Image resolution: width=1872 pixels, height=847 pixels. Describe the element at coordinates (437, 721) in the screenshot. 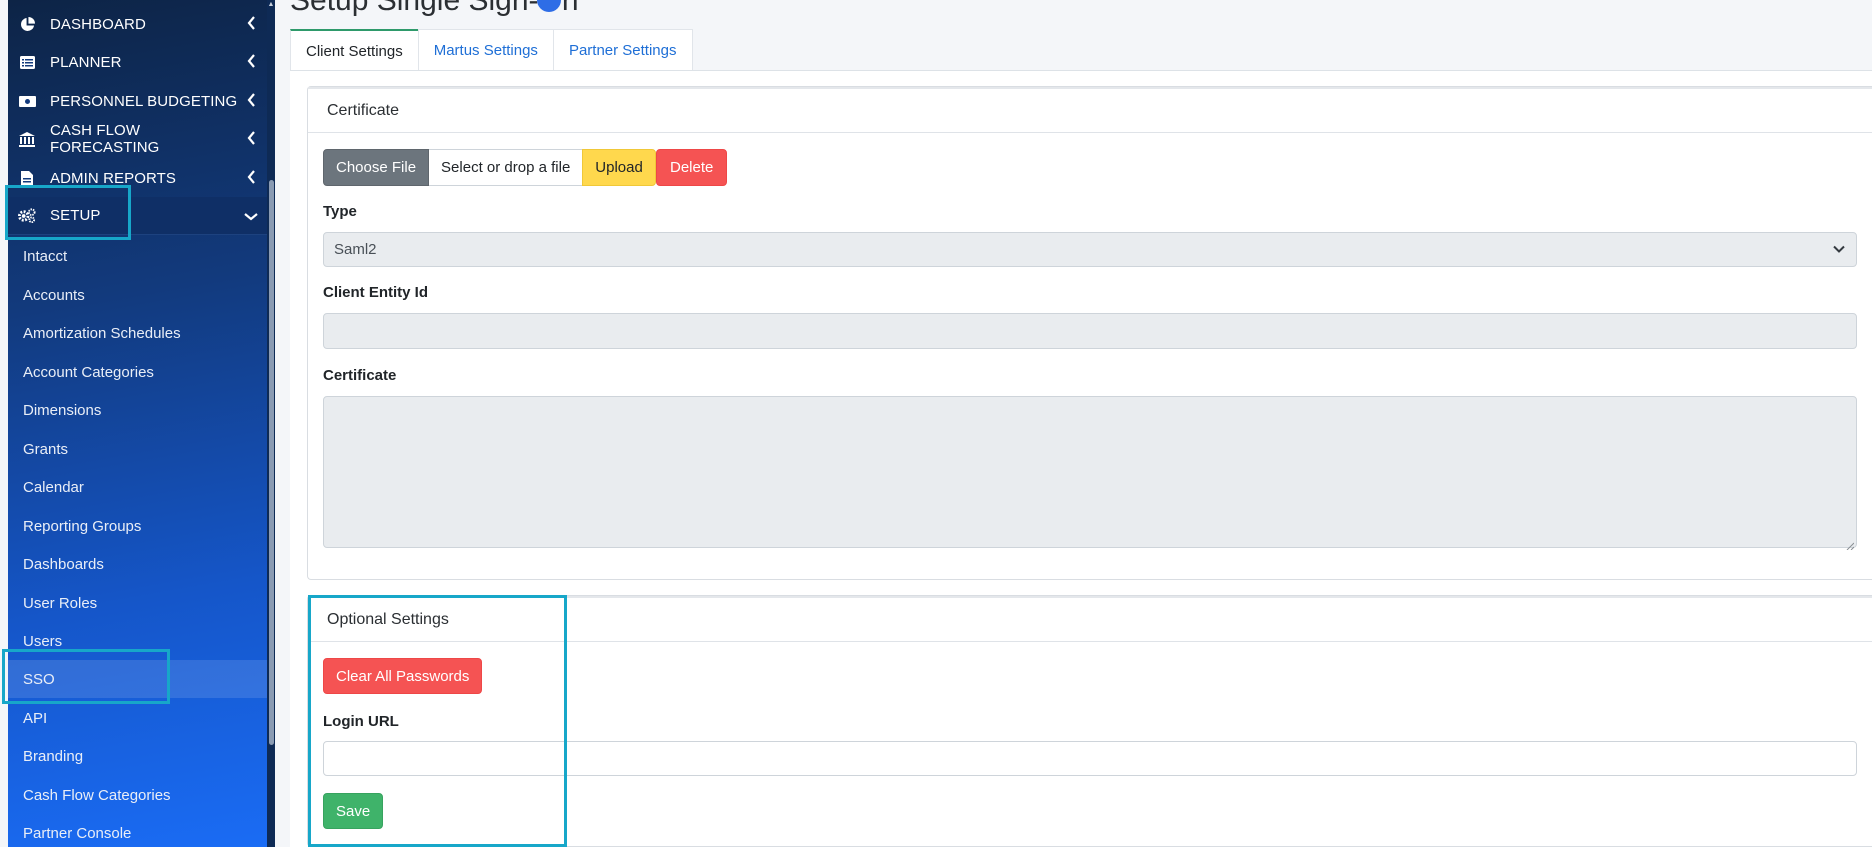

I see `highlight-optional-settings` at that location.